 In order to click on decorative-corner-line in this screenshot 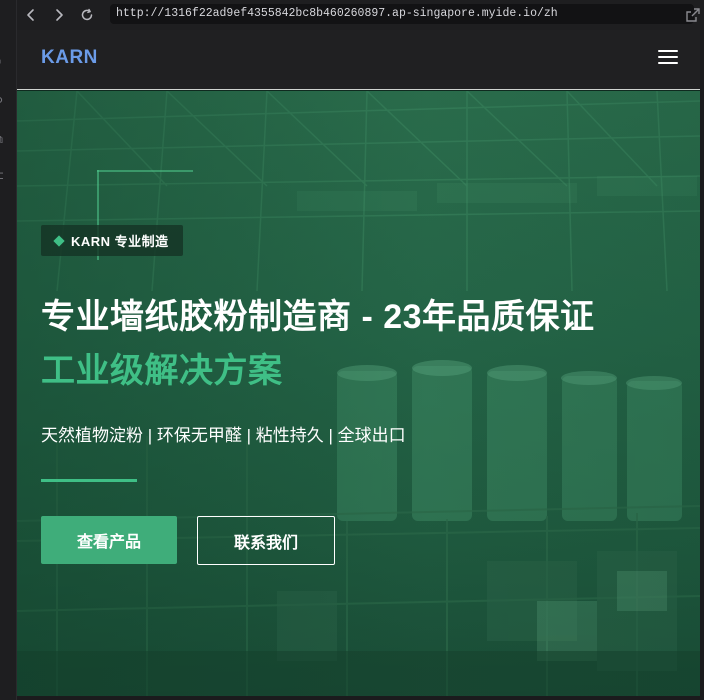, I will do `click(145, 171)`.